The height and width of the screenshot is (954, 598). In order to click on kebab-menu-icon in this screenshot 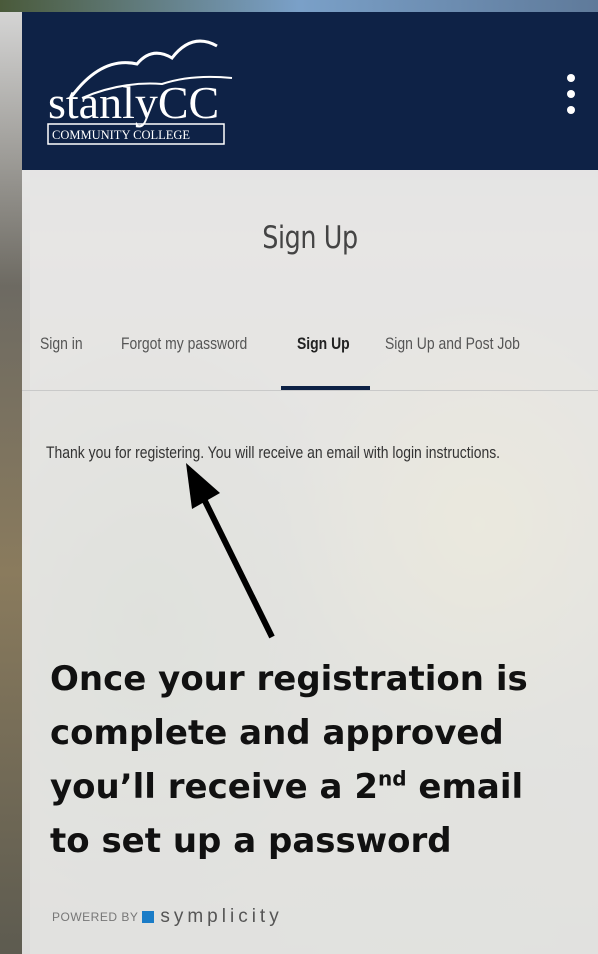, I will do `click(571, 99)`.